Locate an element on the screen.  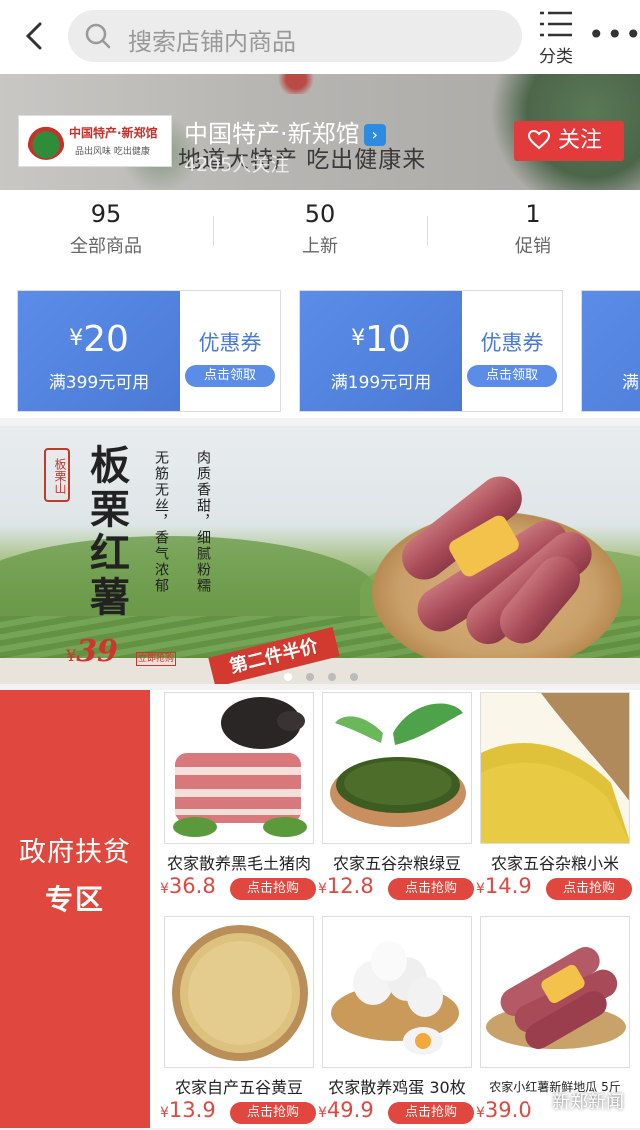
stat-new-arrivals: 50 上新 is located at coordinates (320, 229).